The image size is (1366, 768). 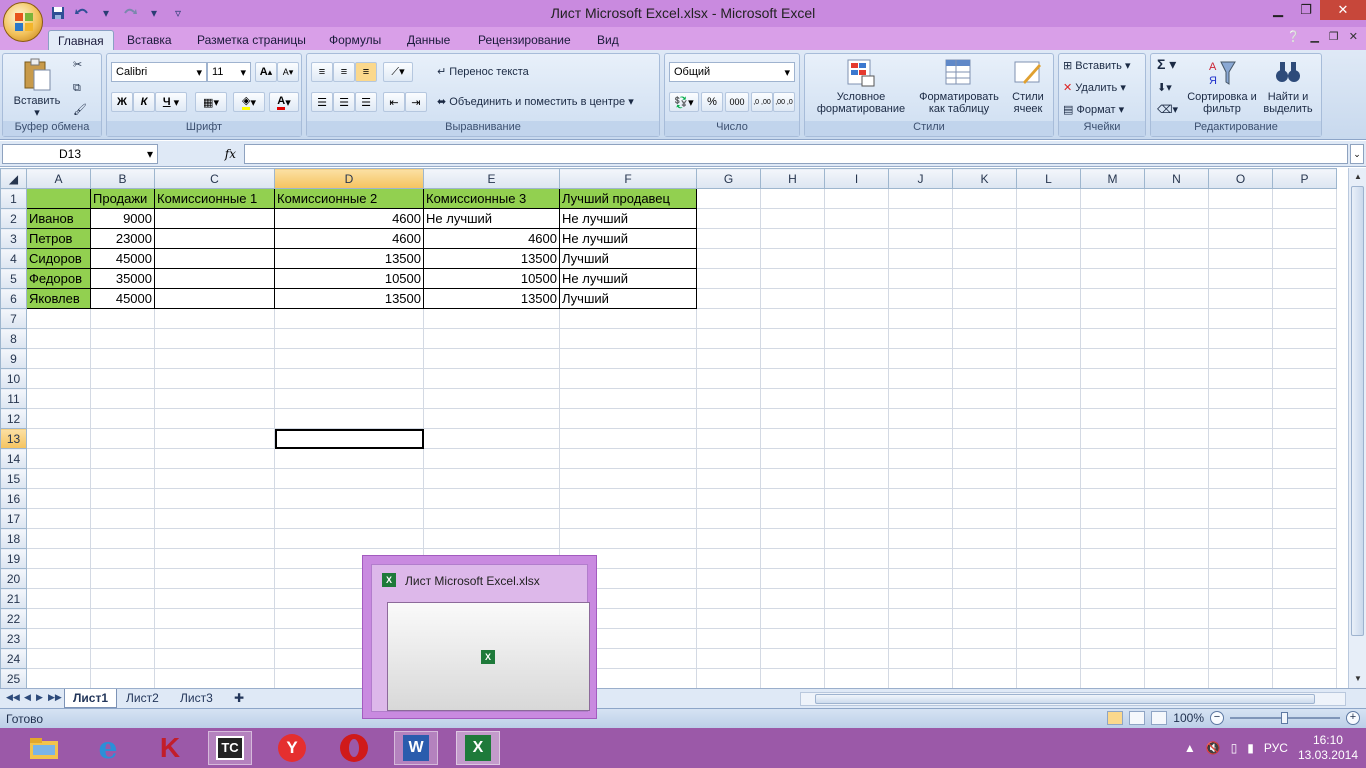 What do you see at coordinates (737, 102) in the screenshot?
I see `thousands-button: 000` at bounding box center [737, 102].